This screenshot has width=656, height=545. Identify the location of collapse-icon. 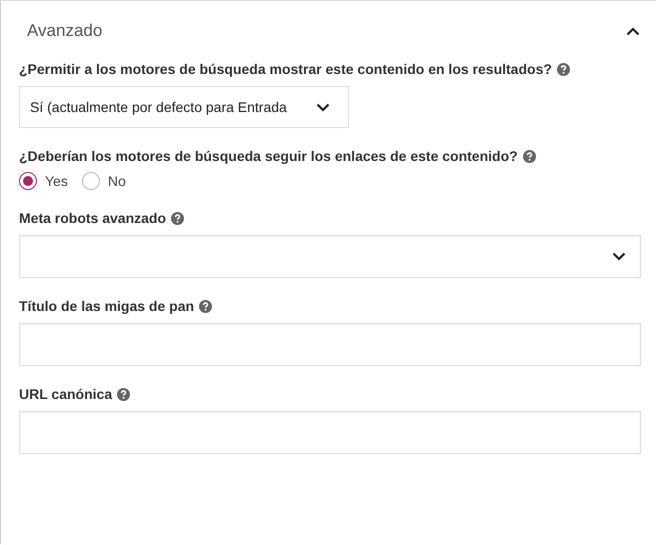
(633, 31).